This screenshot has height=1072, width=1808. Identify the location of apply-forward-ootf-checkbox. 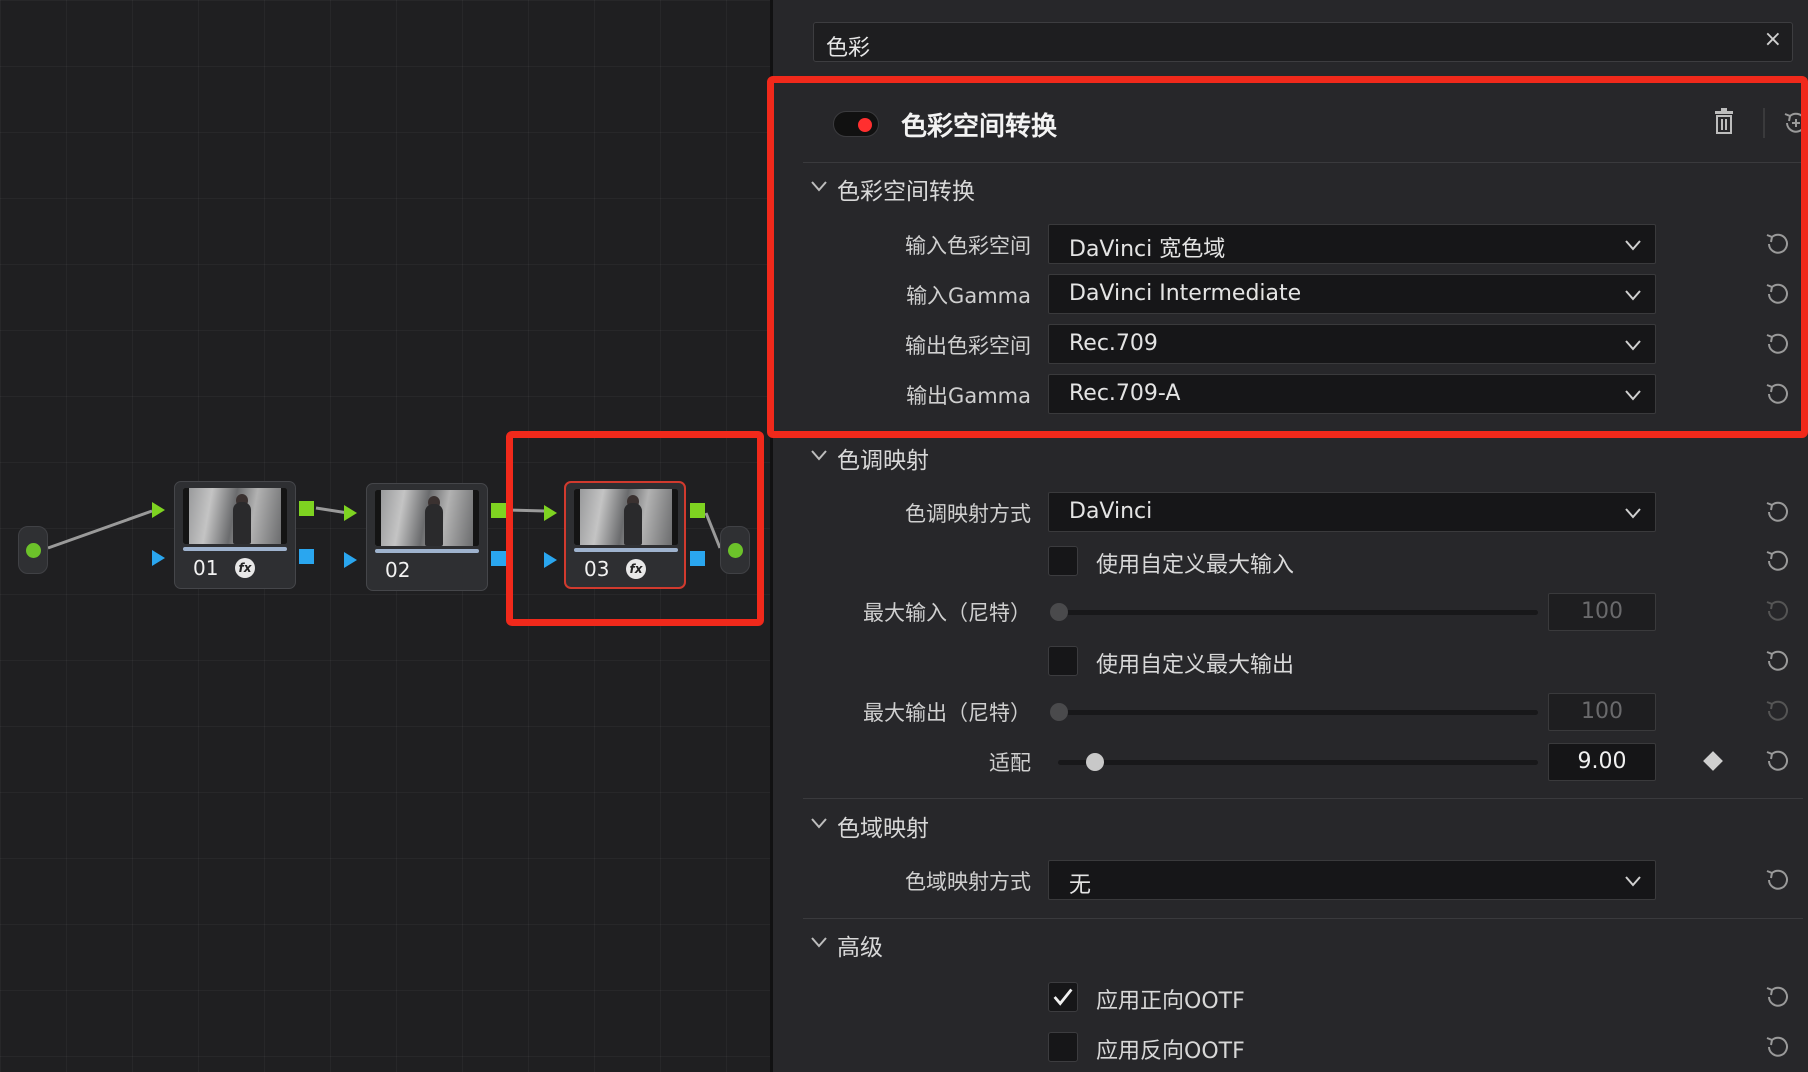
(1063, 997).